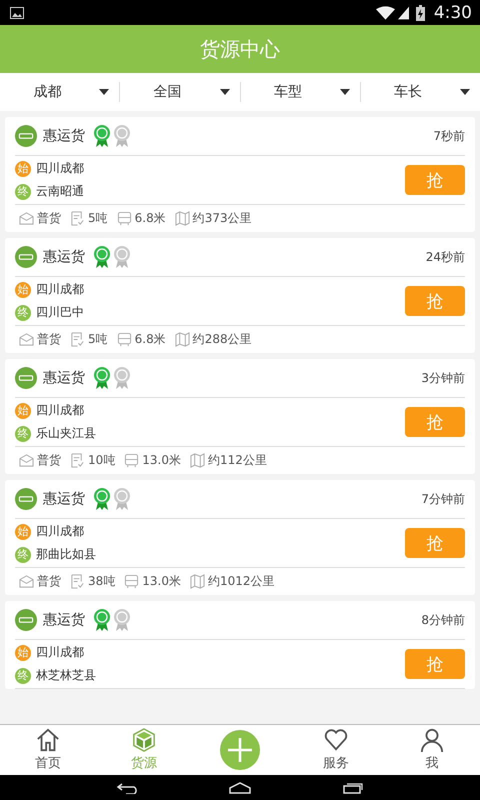 The width and height of the screenshot is (480, 800). Describe the element at coordinates (300, 92) in the screenshot. I see `filter-dropdown: 车型` at that location.